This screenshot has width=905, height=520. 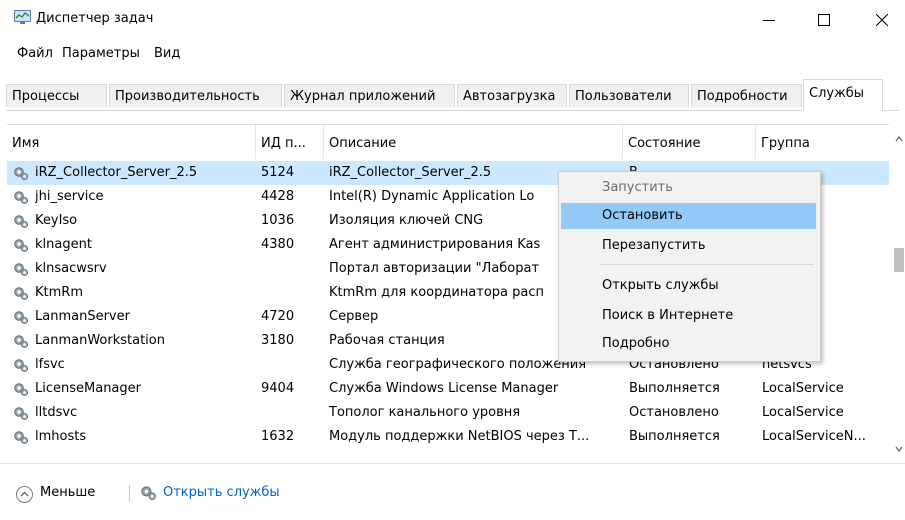 I want to click on close-icon, so click(x=882, y=20).